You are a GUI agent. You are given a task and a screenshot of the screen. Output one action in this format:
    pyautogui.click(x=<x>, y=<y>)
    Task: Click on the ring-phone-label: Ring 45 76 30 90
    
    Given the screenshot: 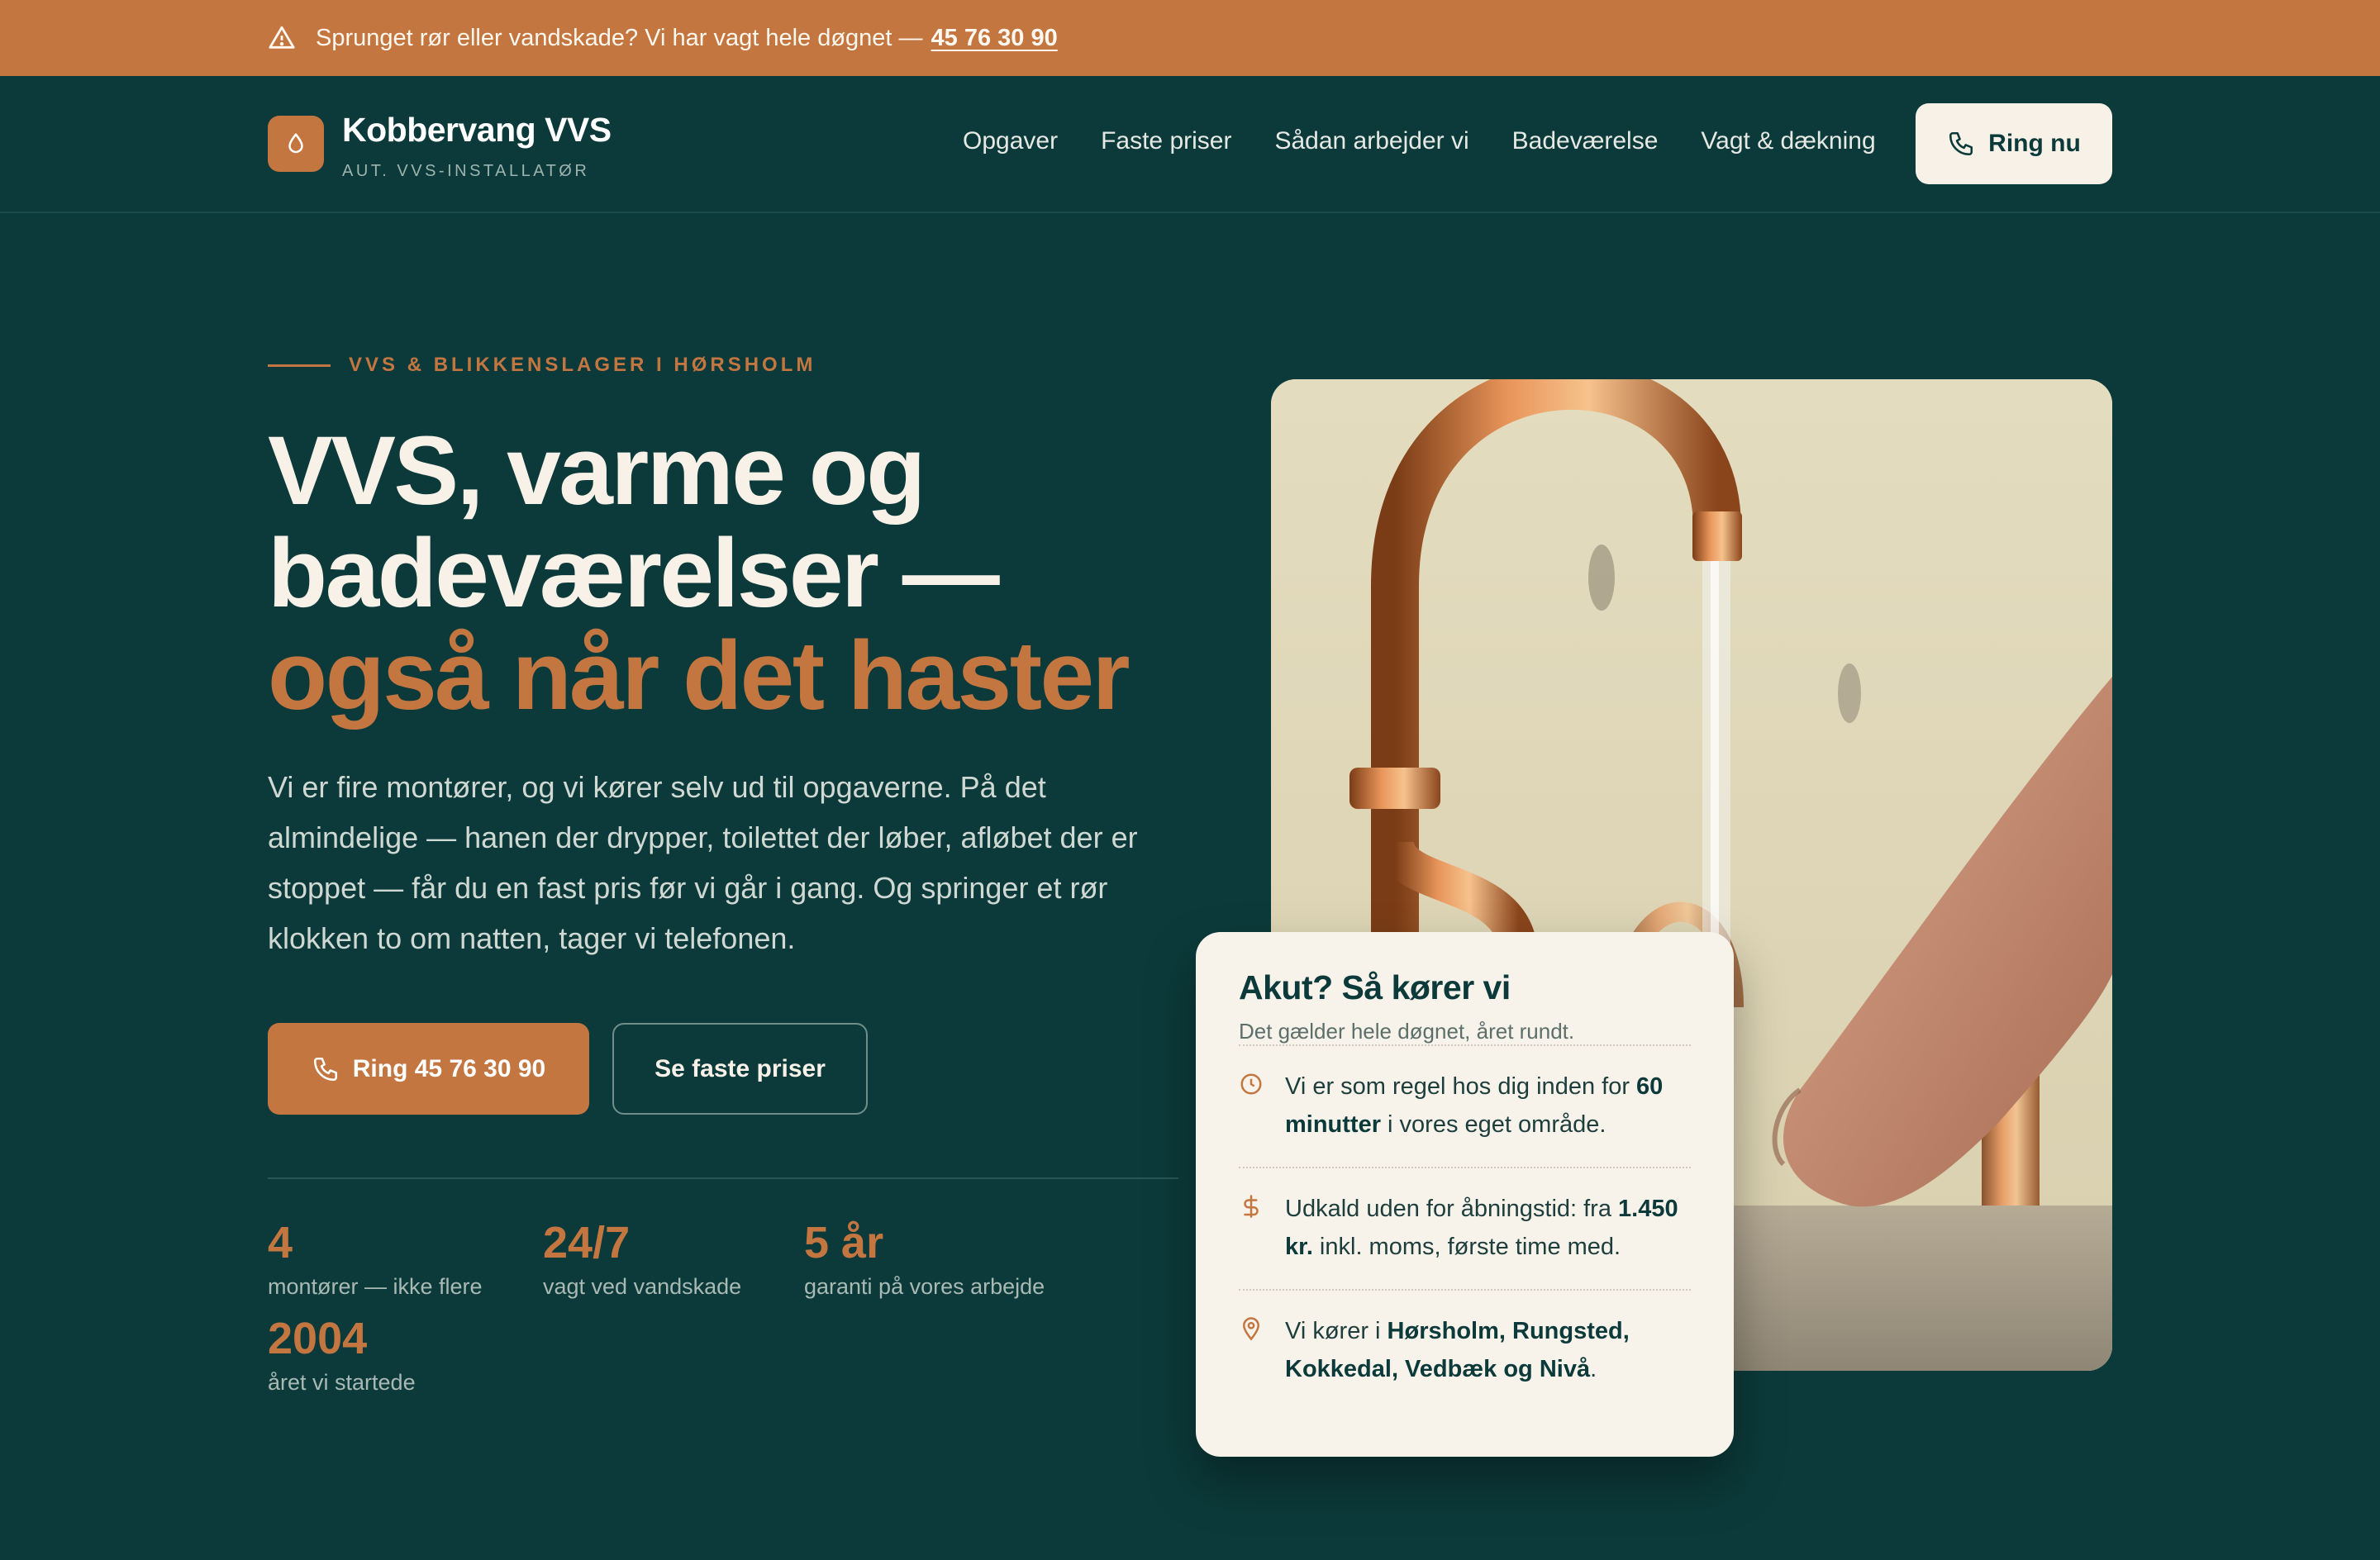 What is the action you would take?
    pyautogui.click(x=449, y=1068)
    